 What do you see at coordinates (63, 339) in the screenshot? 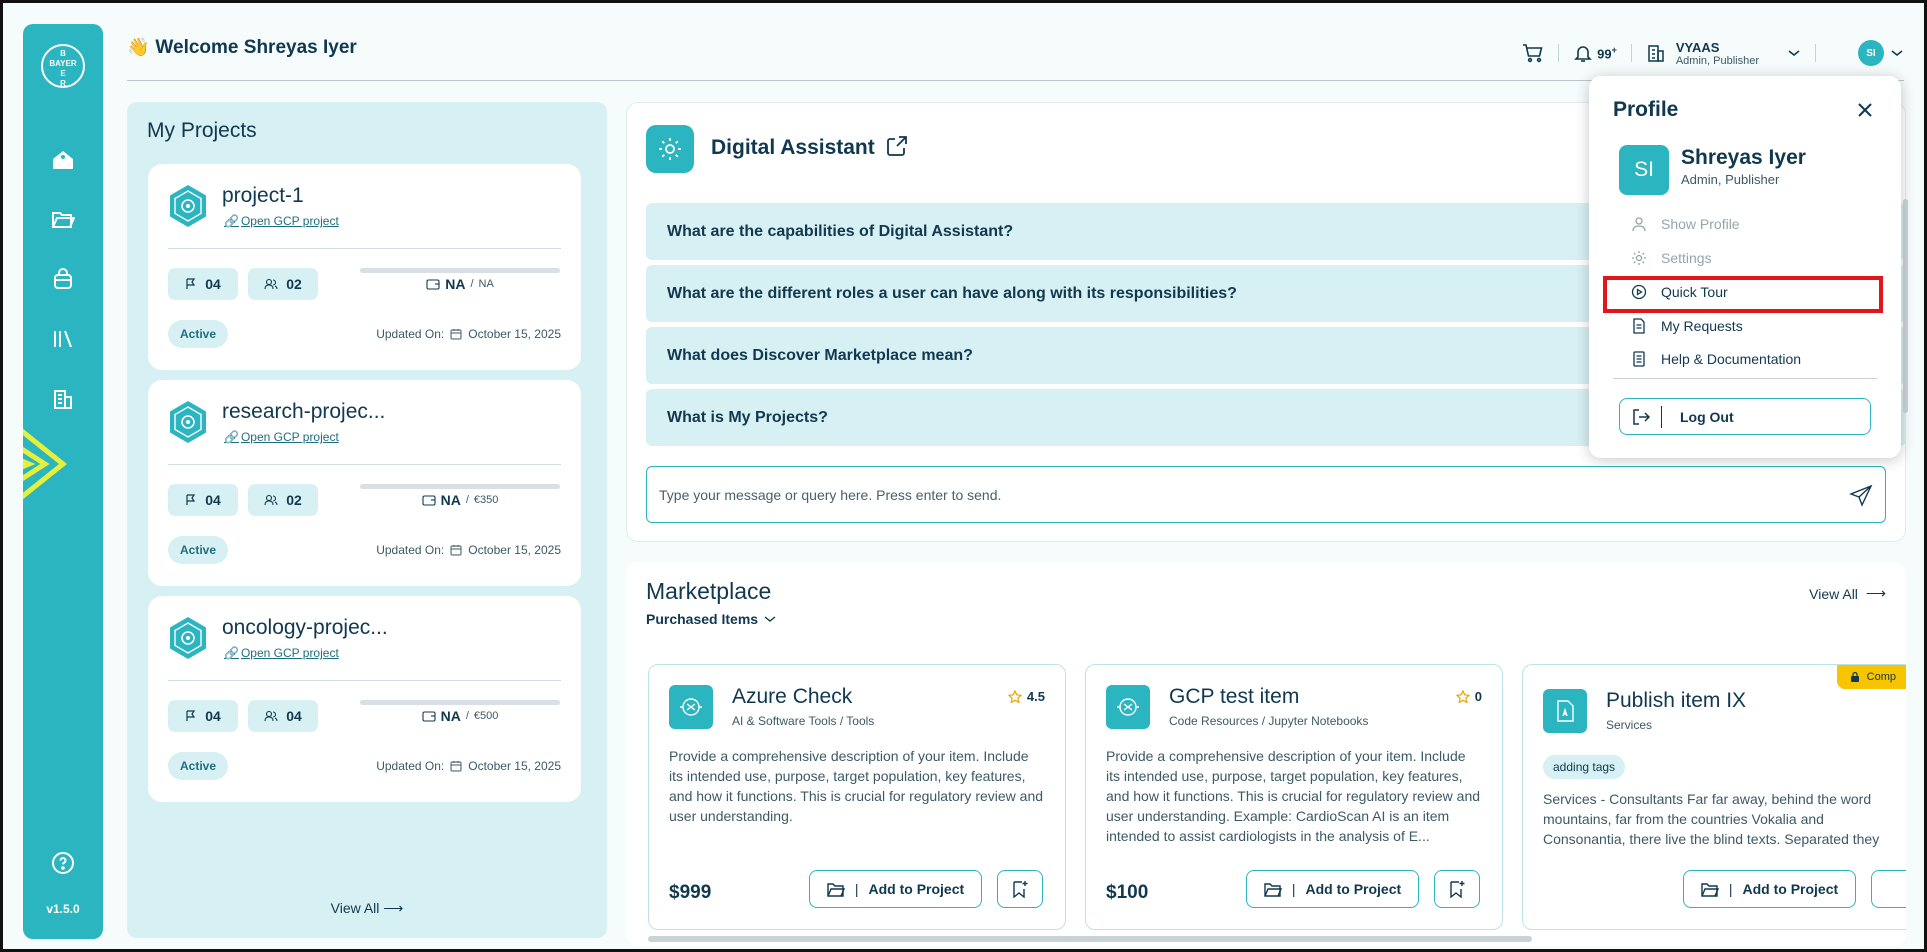
I see `library-icon` at bounding box center [63, 339].